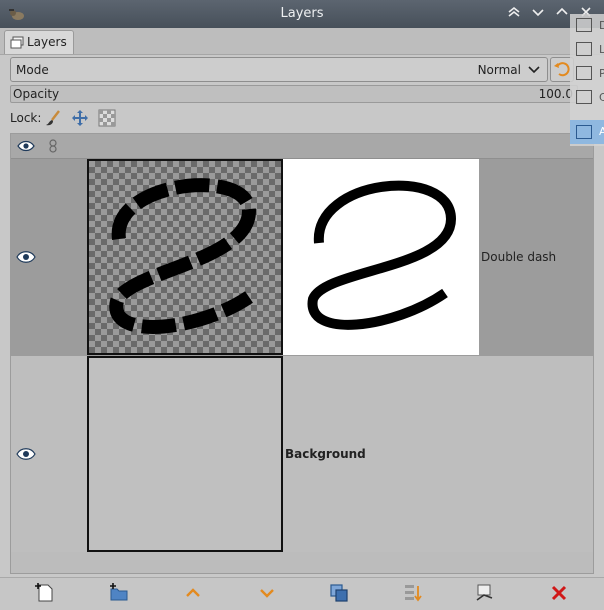 The width and height of the screenshot is (604, 610). I want to click on merge-layer-icon, so click(413, 593).